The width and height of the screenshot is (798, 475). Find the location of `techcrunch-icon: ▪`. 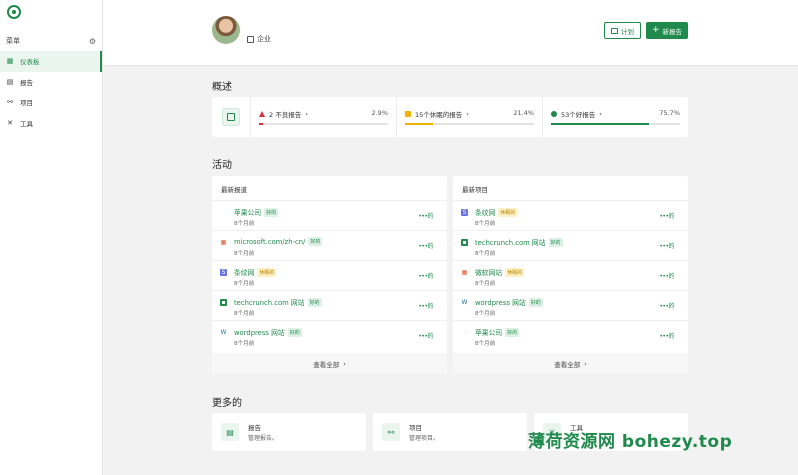

techcrunch-icon: ▪ is located at coordinates (223, 302).